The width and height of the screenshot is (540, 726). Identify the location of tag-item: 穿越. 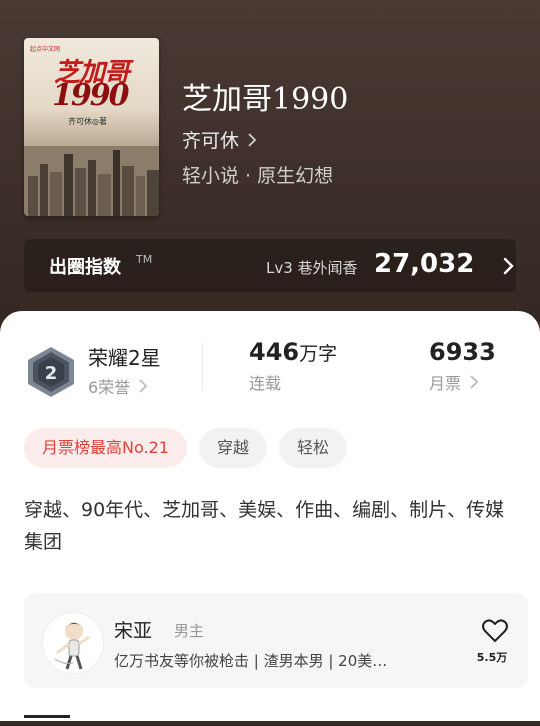
(232, 448).